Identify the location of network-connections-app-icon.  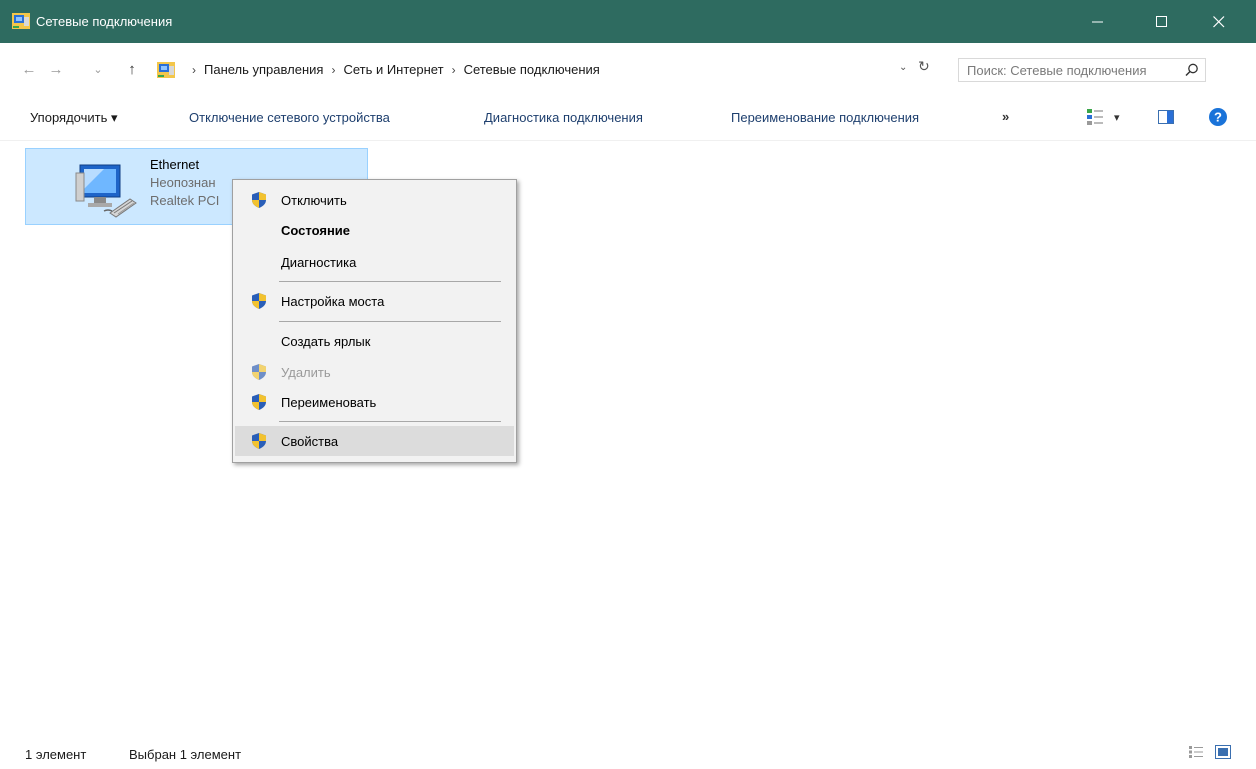
(21, 21).